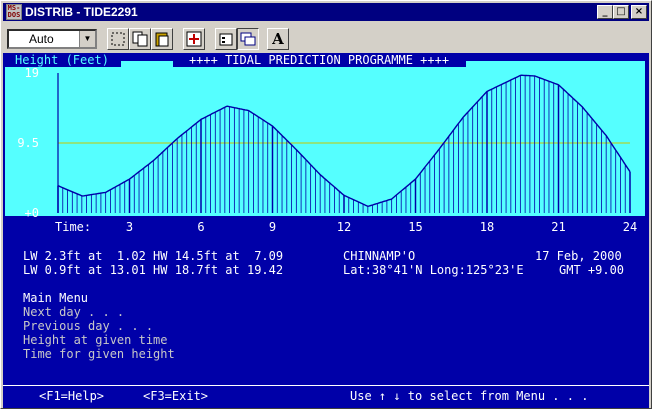 This screenshot has width=652, height=409. I want to click on toolbar: Auto ▼ A, so click(326, 38).